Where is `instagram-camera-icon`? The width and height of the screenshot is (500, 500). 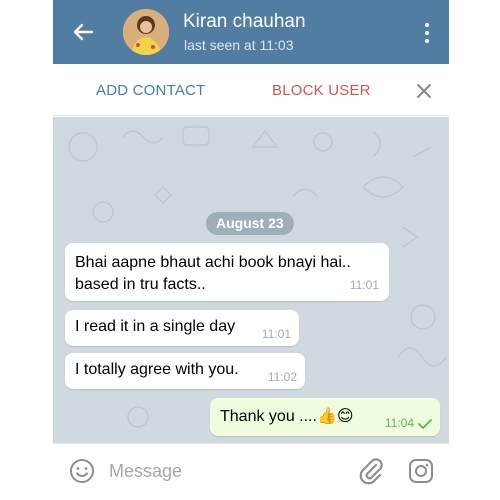
instagram-camera-icon is located at coordinates (421, 471).